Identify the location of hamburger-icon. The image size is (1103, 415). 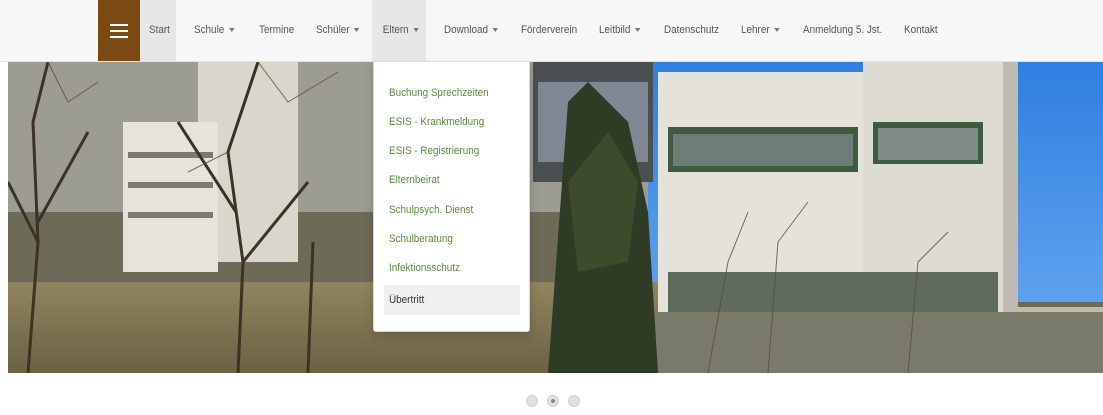
(119, 30).